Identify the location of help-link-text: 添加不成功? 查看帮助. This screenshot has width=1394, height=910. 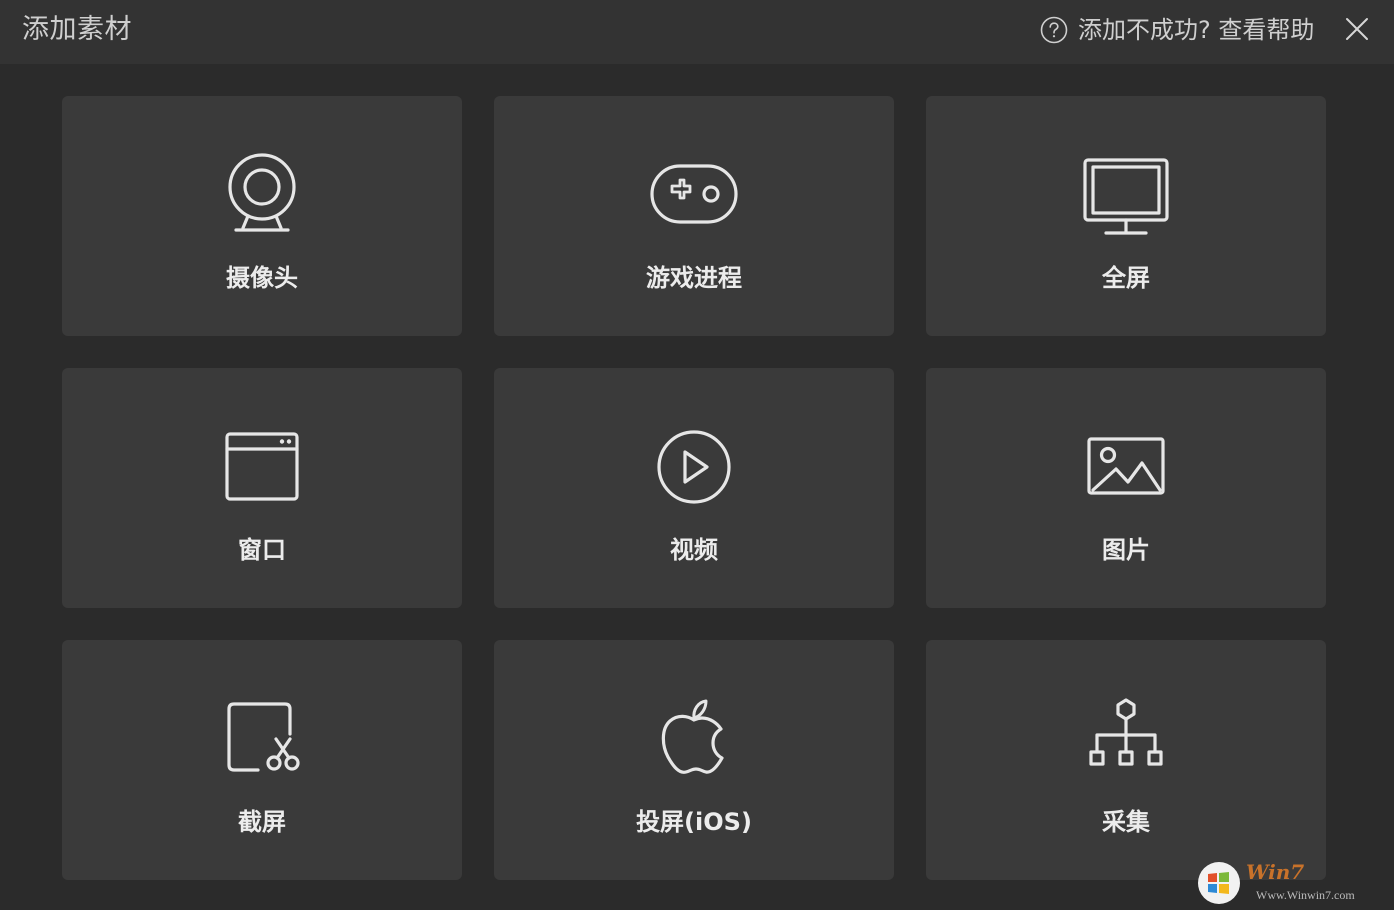
(1196, 30).